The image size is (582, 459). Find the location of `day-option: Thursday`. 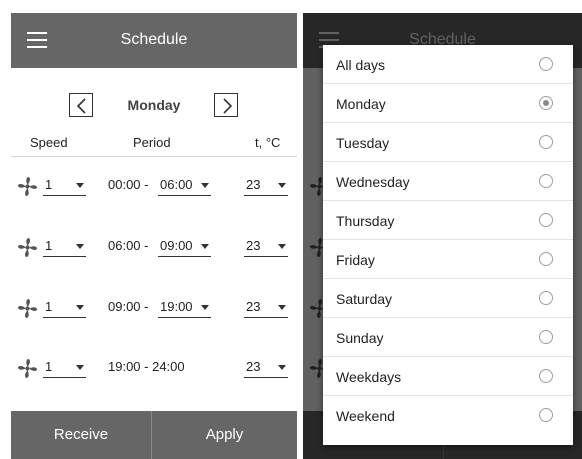

day-option: Thursday is located at coordinates (448, 220).